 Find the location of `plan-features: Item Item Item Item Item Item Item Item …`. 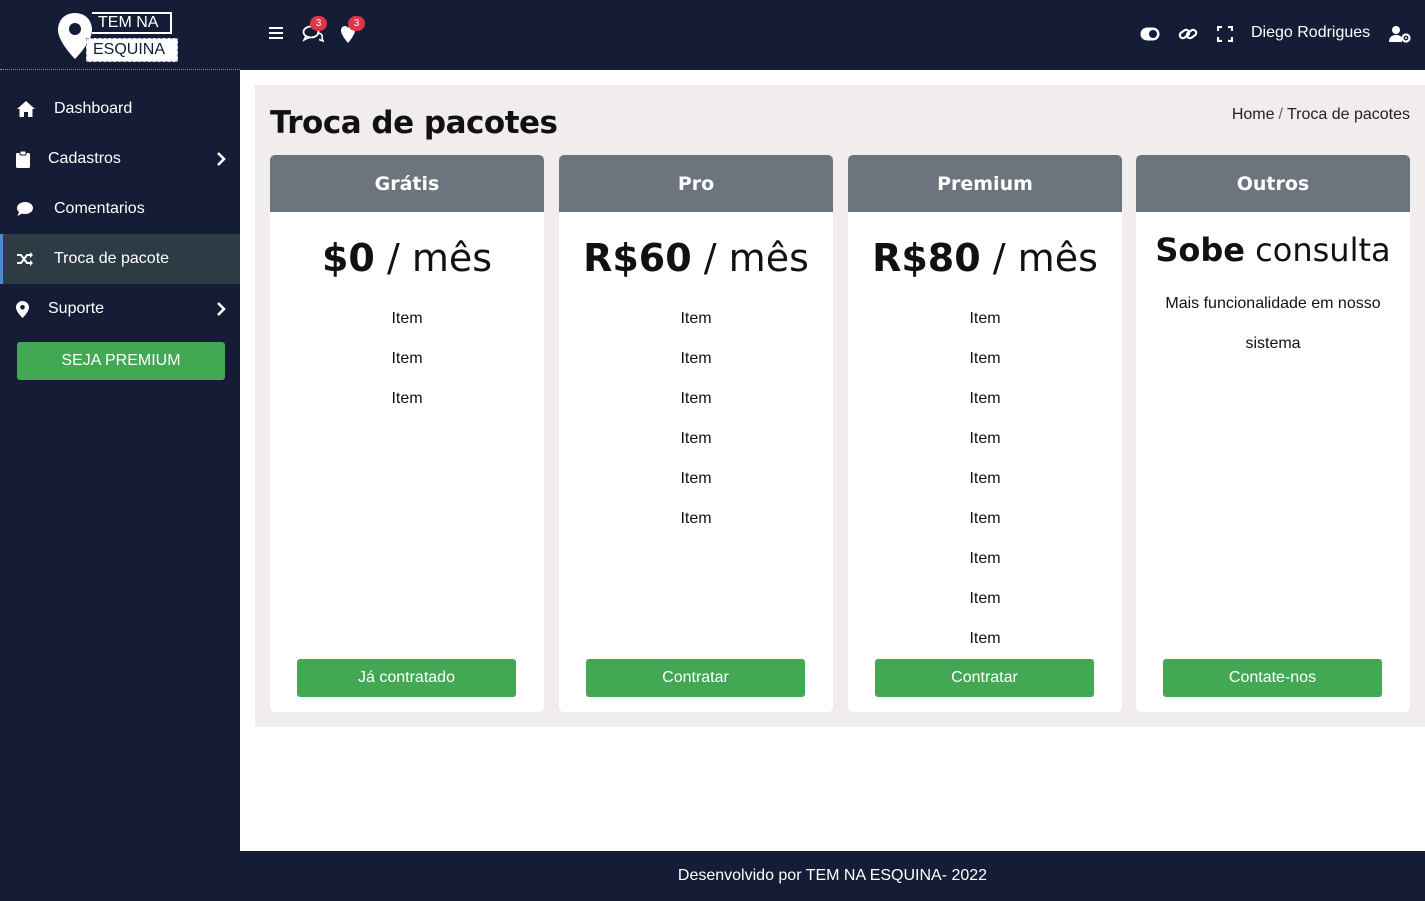

plan-features: Item Item Item Item Item Item Item Item … is located at coordinates (985, 479).